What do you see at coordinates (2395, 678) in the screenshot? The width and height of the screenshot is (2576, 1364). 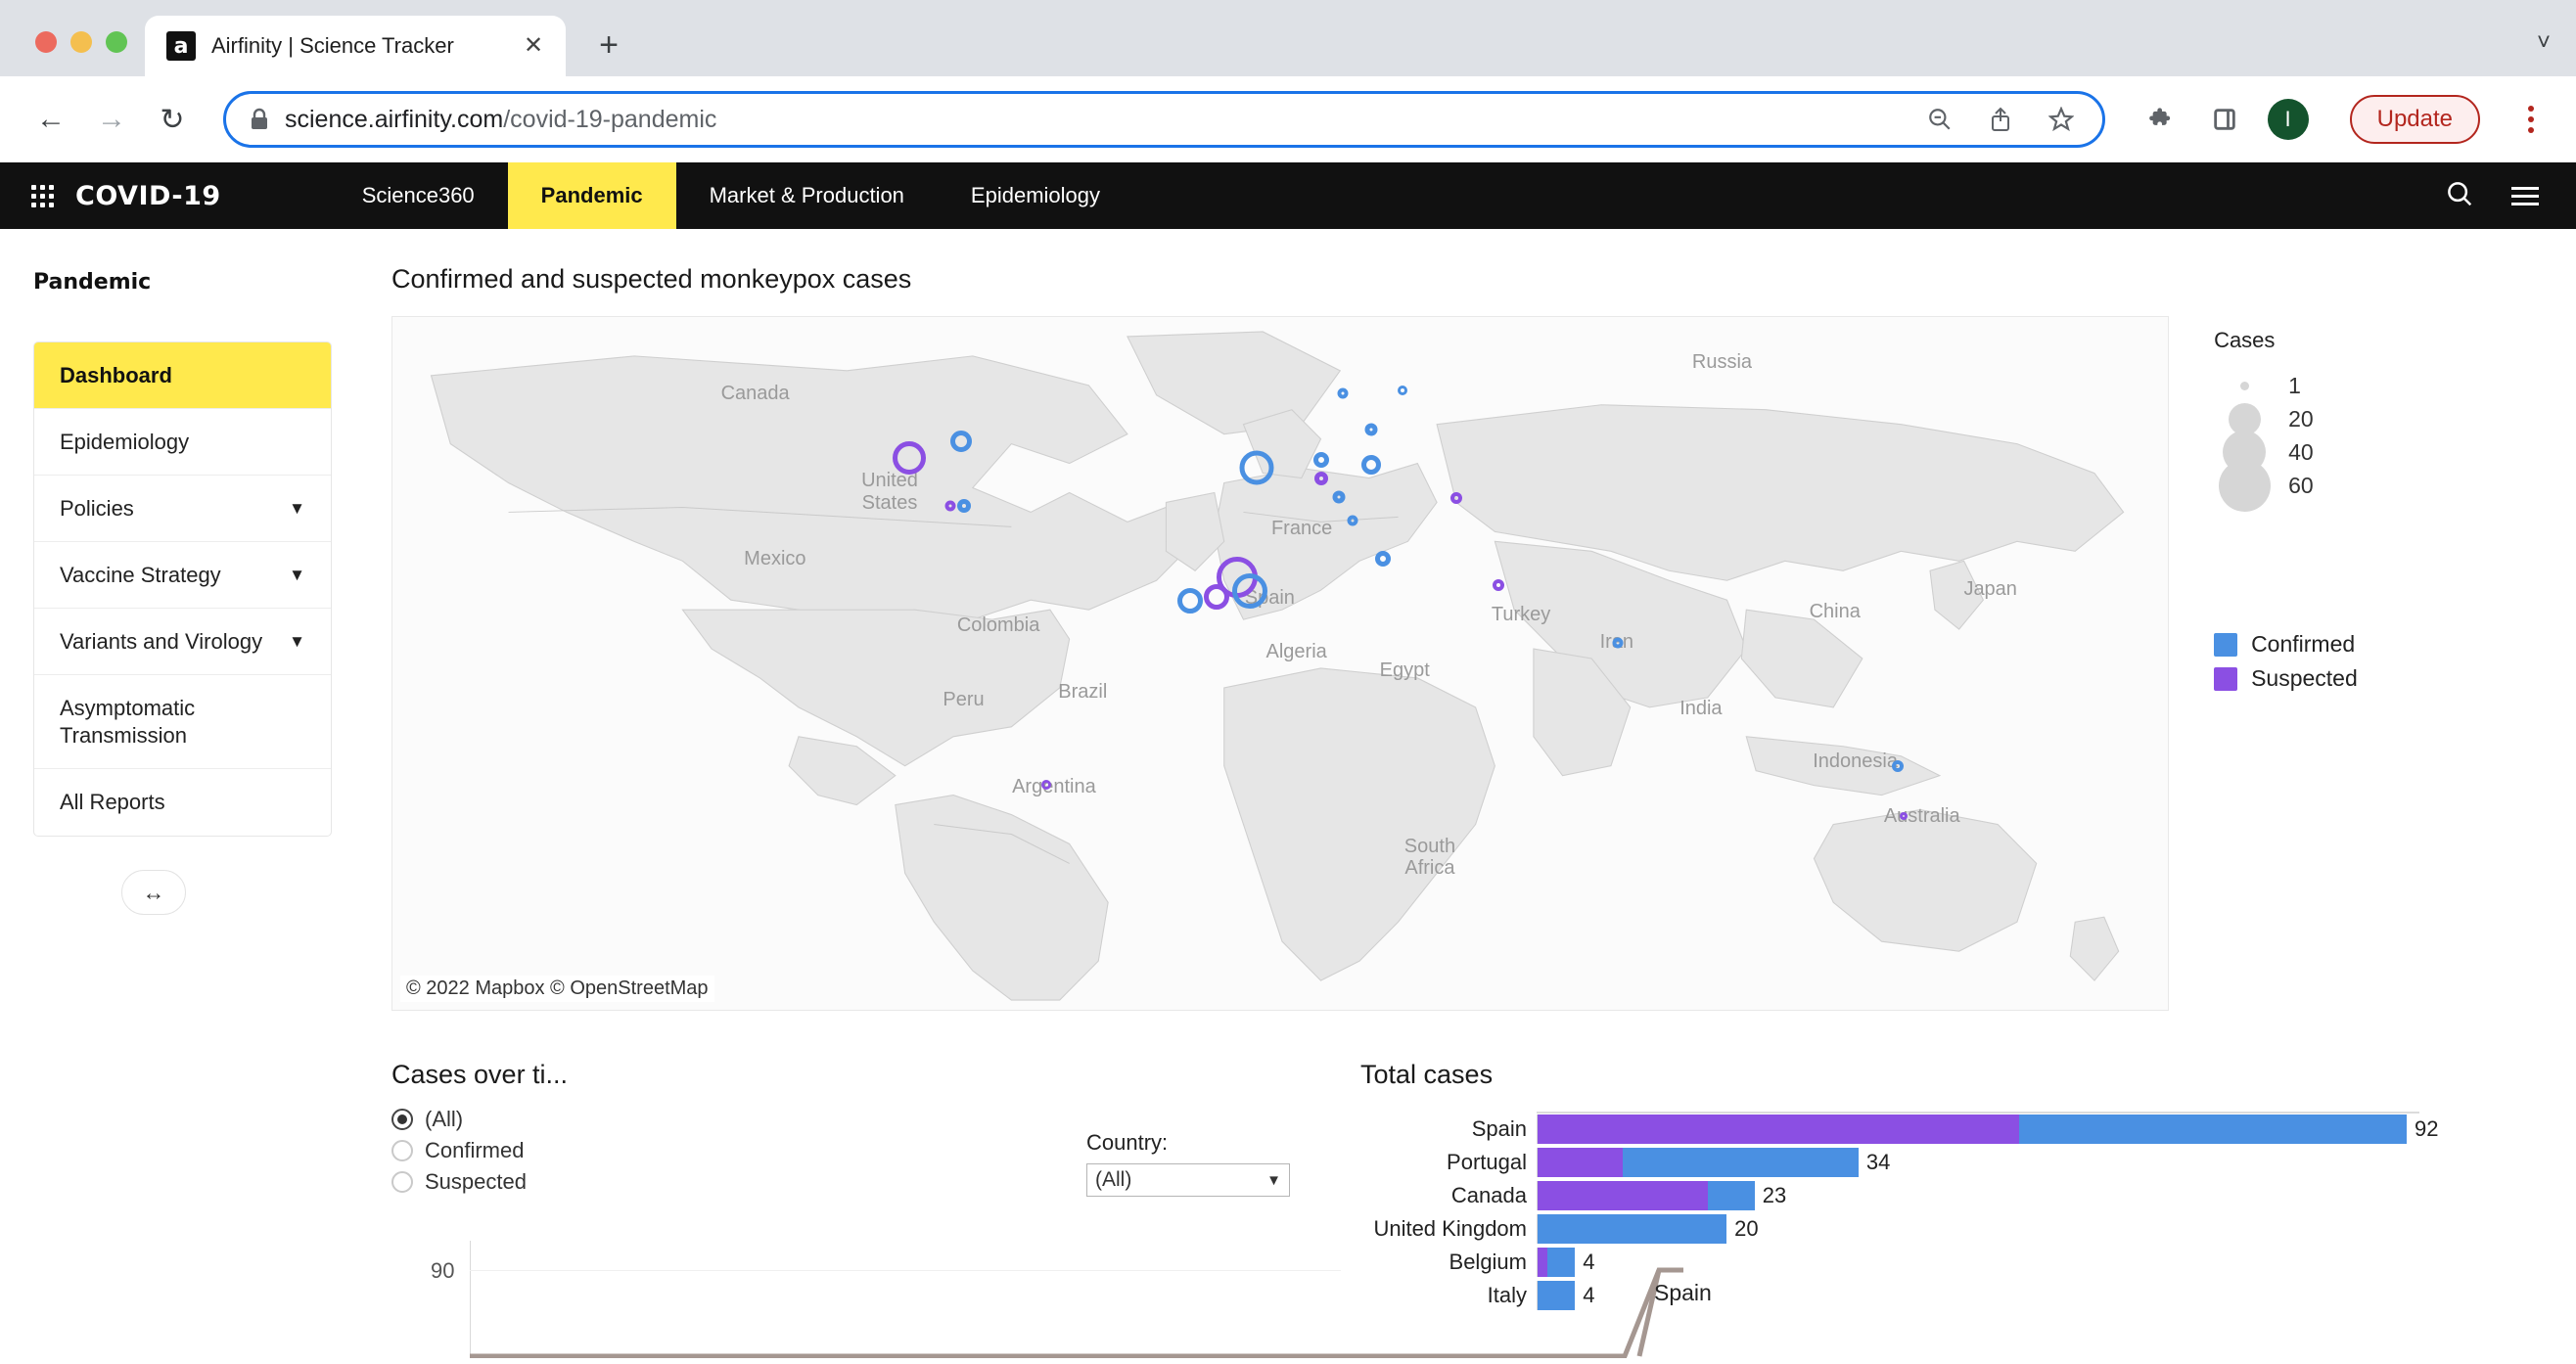 I see `legend-item-suspected: Suspected` at bounding box center [2395, 678].